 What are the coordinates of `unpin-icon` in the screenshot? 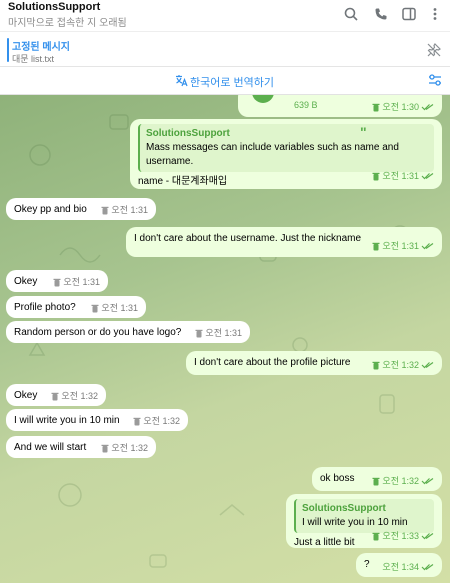 It's located at (434, 52).